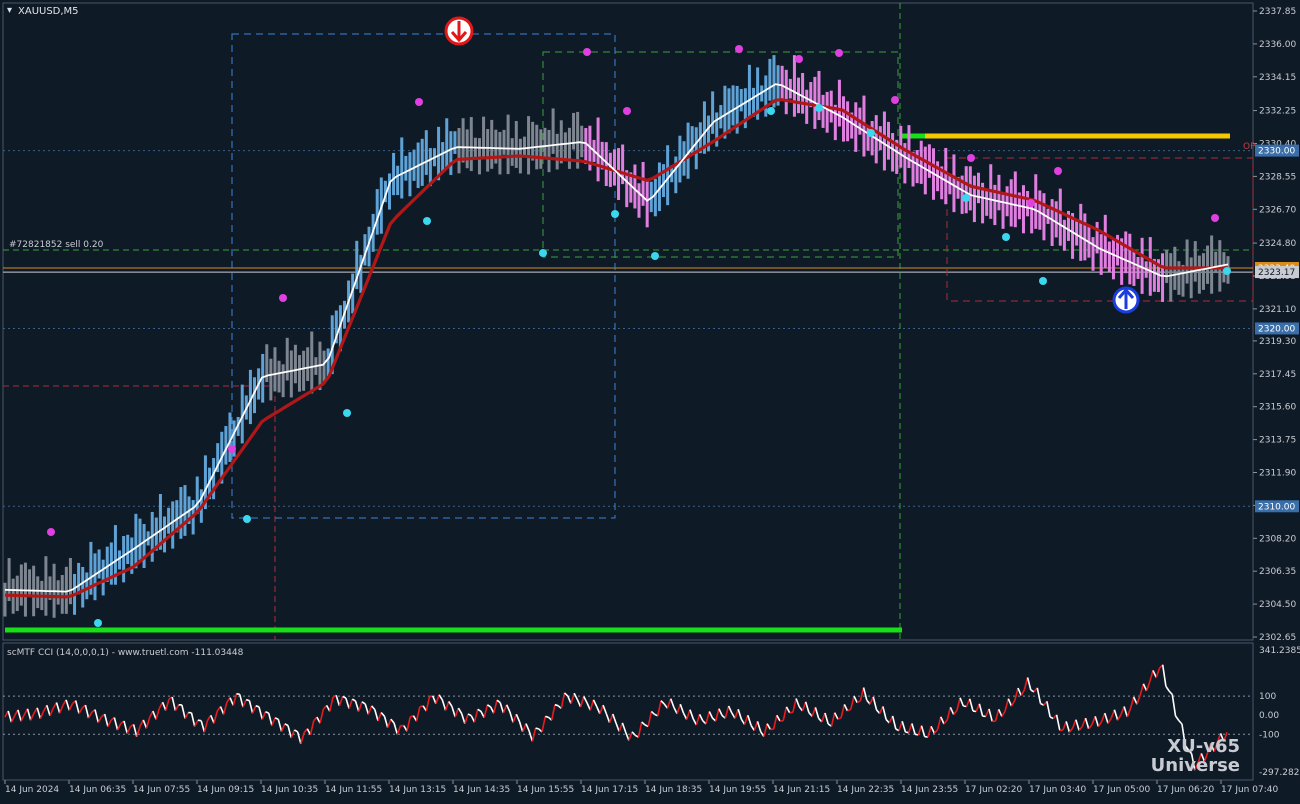  I want to click on price-highlight-label: 2310.00, so click(1276, 507).